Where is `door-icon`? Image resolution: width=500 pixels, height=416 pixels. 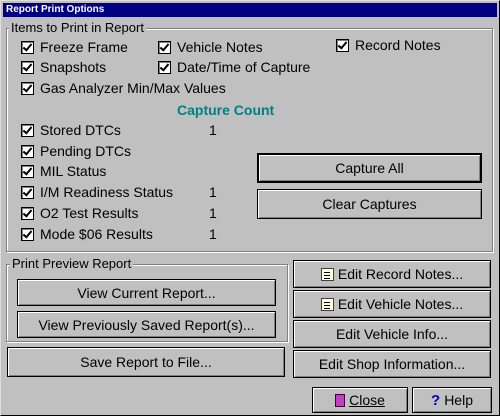 door-icon is located at coordinates (340, 400).